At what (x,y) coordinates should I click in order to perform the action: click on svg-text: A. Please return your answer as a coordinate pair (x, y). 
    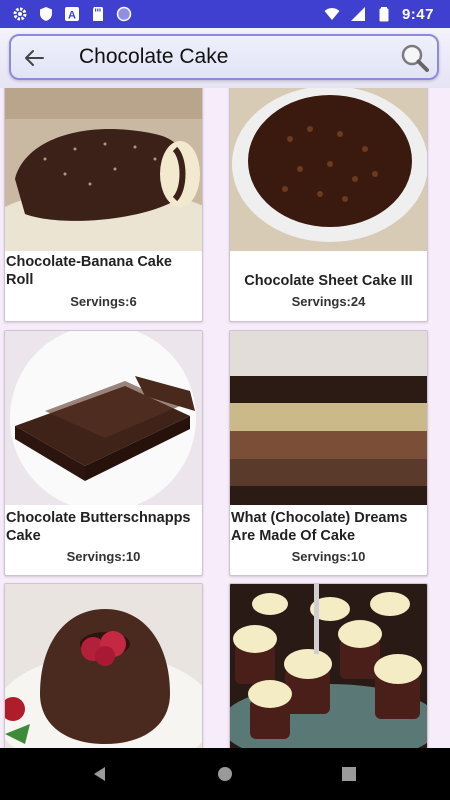
    Looking at the image, I should click on (72, 16).